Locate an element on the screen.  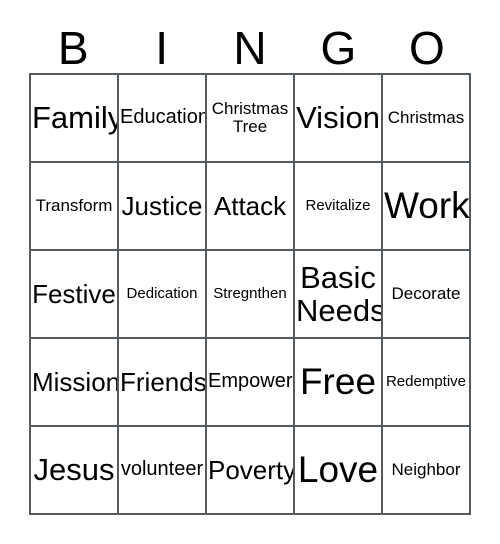
bingo-cell-label: Stregnthen is located at coordinates (250, 293).